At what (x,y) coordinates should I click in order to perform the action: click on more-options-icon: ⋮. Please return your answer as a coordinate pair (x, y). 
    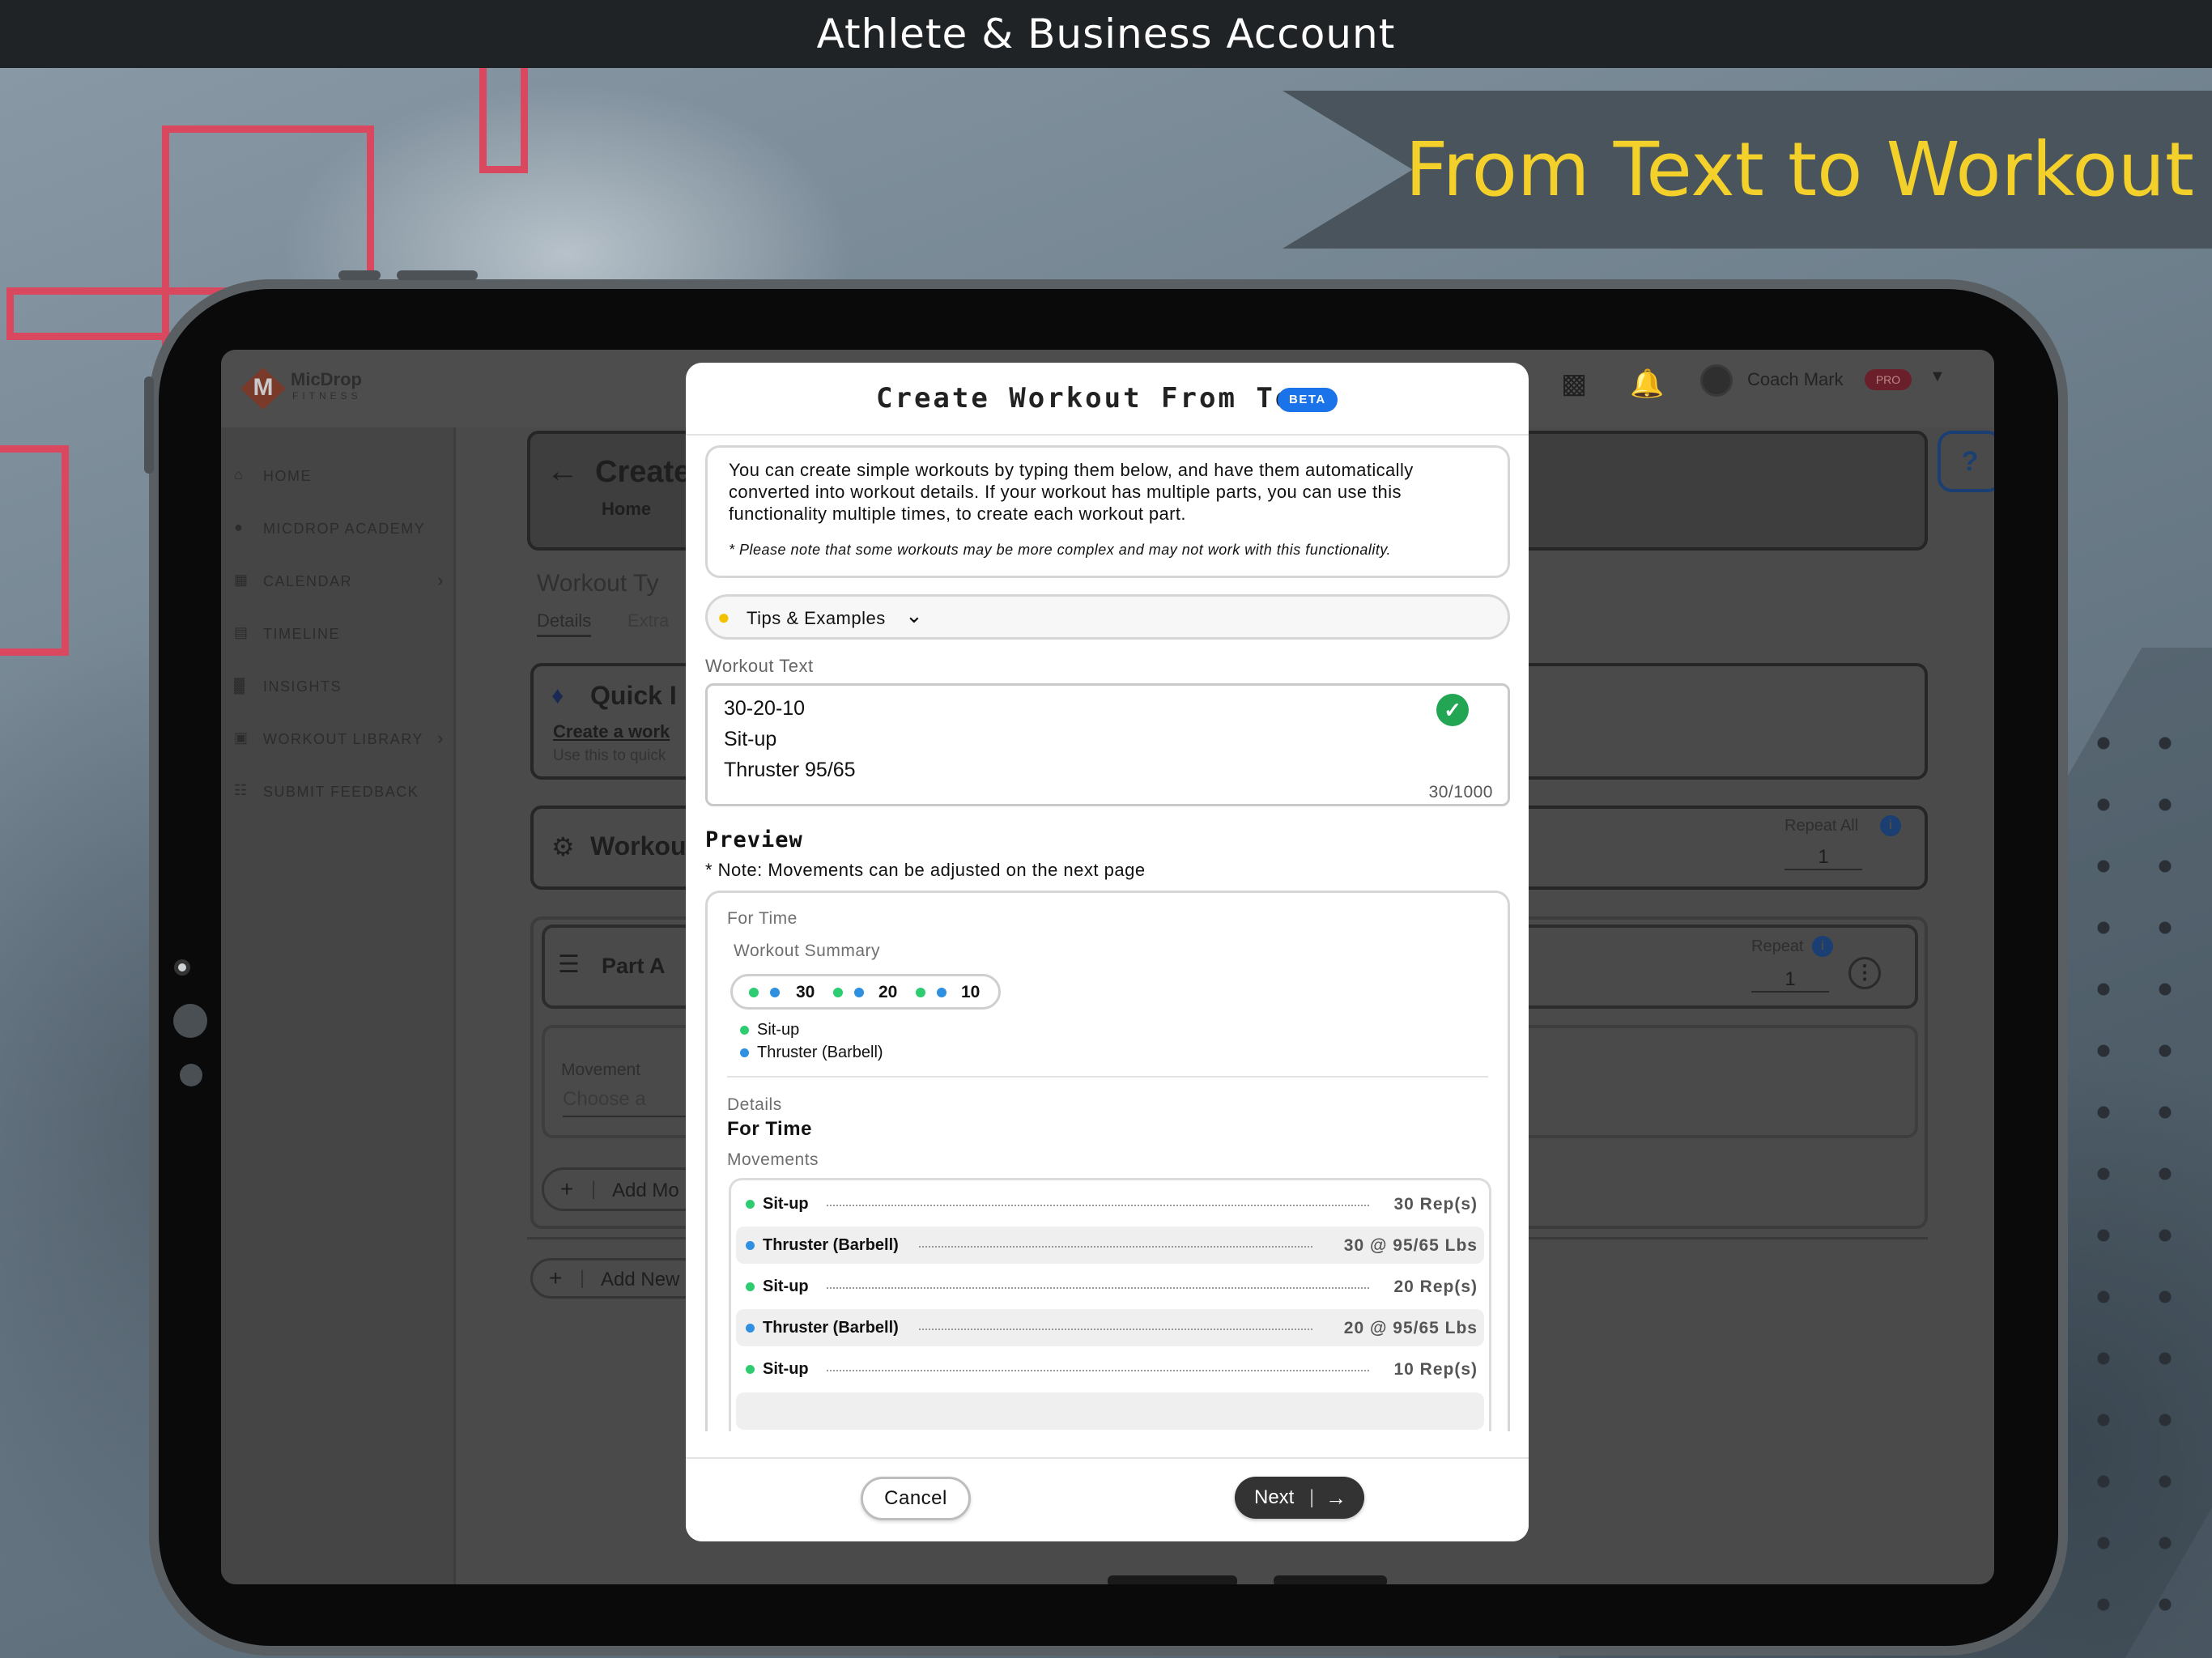
    Looking at the image, I should click on (1864, 973).